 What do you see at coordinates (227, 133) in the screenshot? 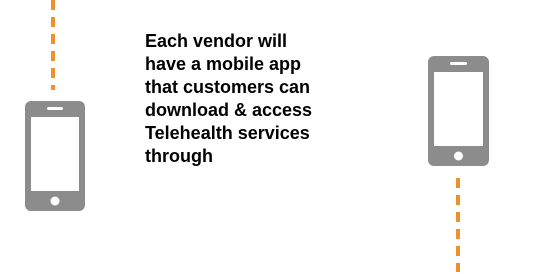
I see `caption-line-5: Telehealth services` at bounding box center [227, 133].